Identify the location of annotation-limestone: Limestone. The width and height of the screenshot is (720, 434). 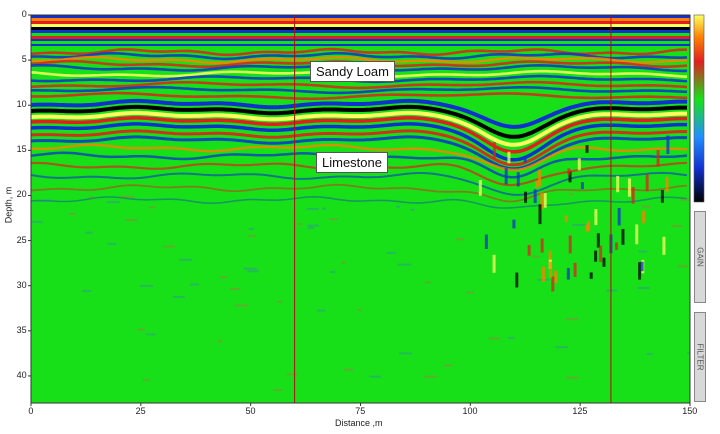
(352, 162).